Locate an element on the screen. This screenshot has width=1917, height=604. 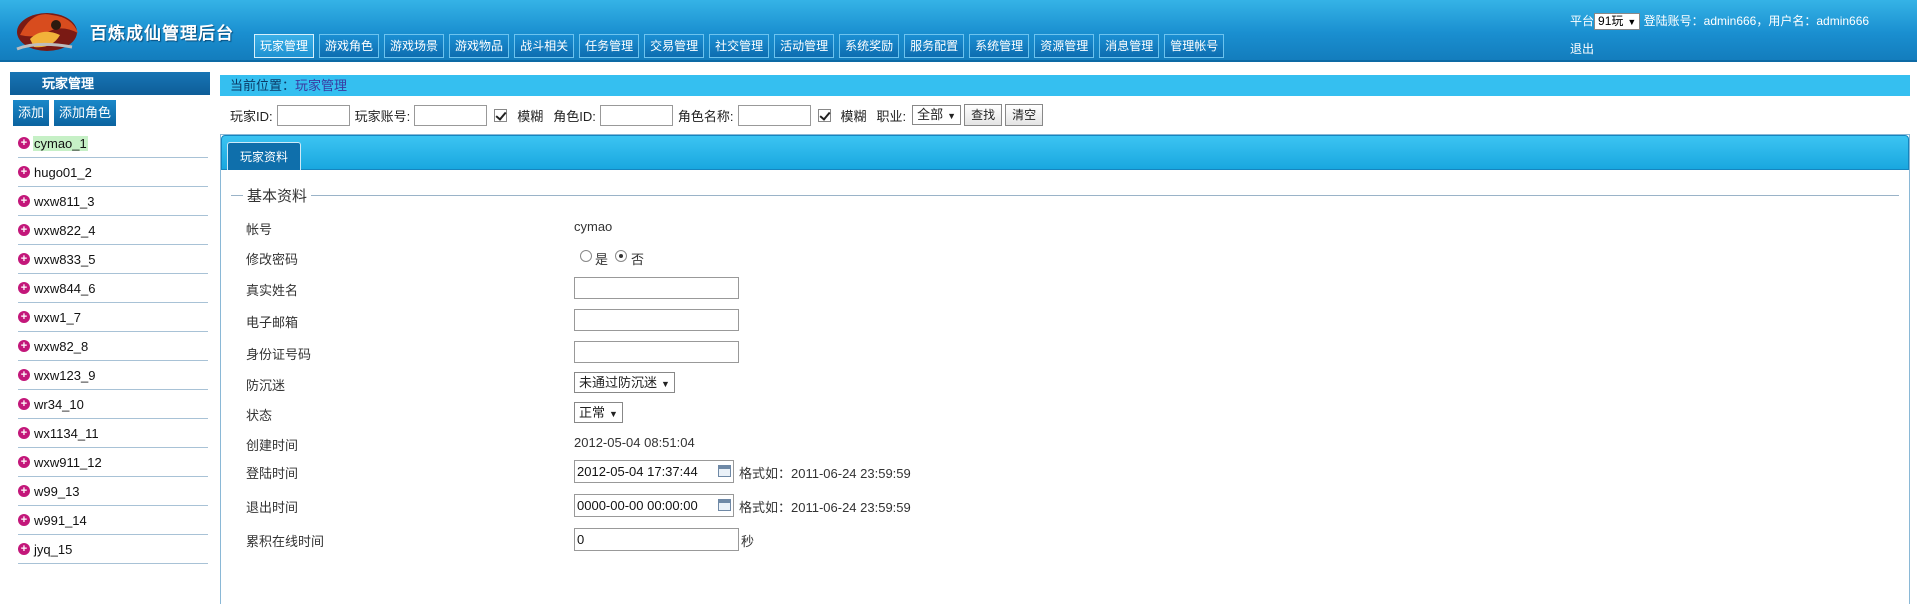
change-password-no-radio is located at coordinates (621, 256).